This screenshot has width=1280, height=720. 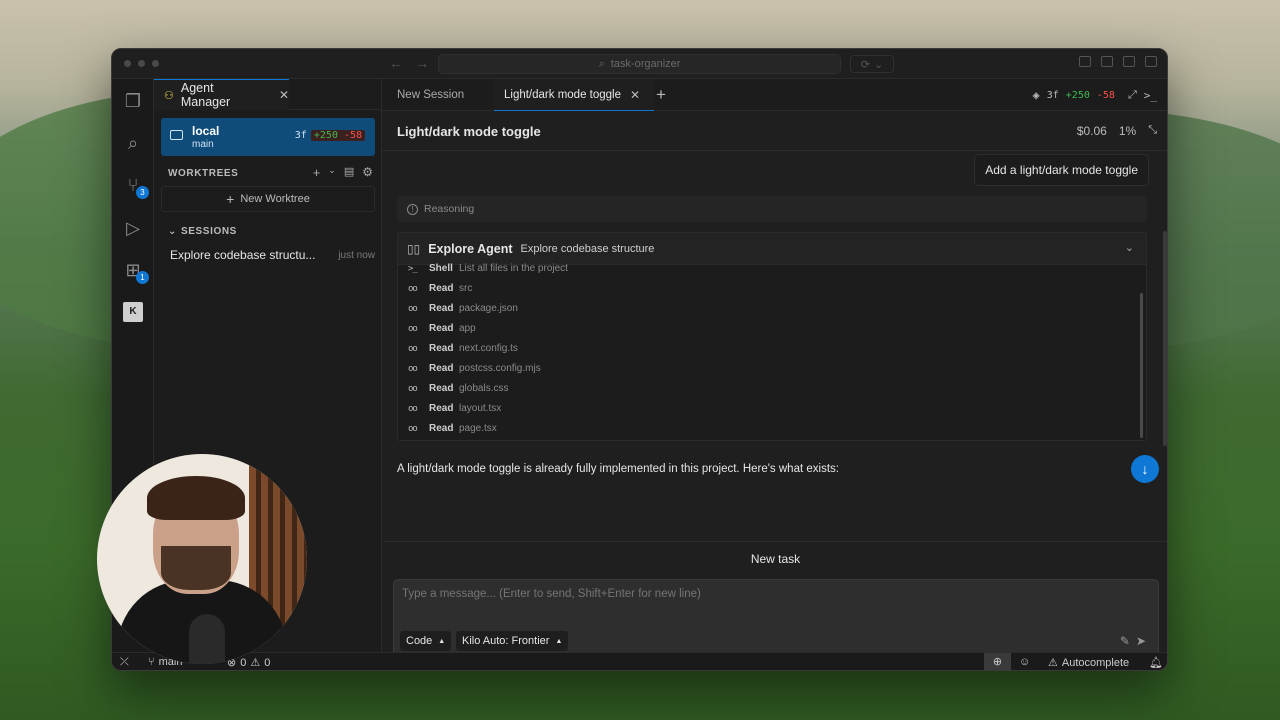 What do you see at coordinates (449, 209) in the screenshot?
I see `reasoning-label: Reasoning` at bounding box center [449, 209].